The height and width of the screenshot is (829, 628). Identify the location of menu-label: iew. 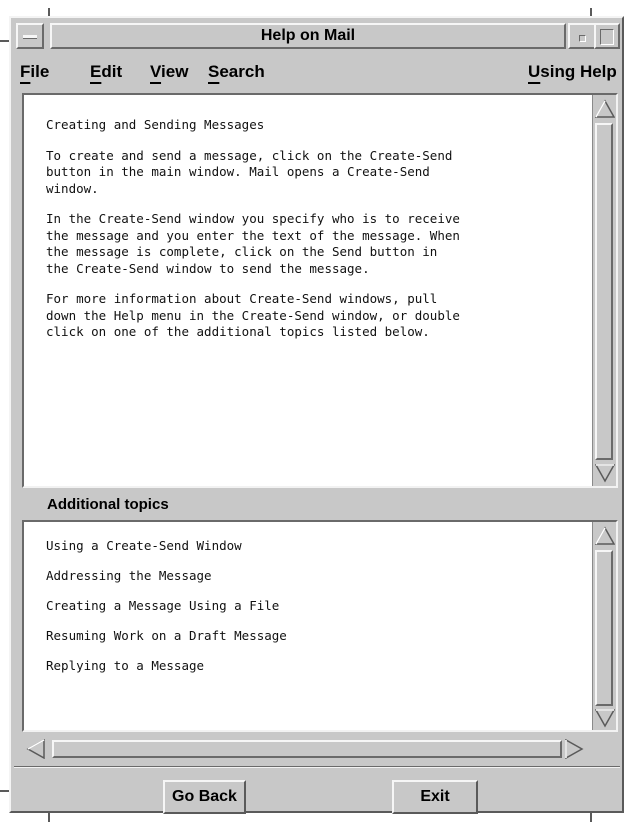
(175, 71).